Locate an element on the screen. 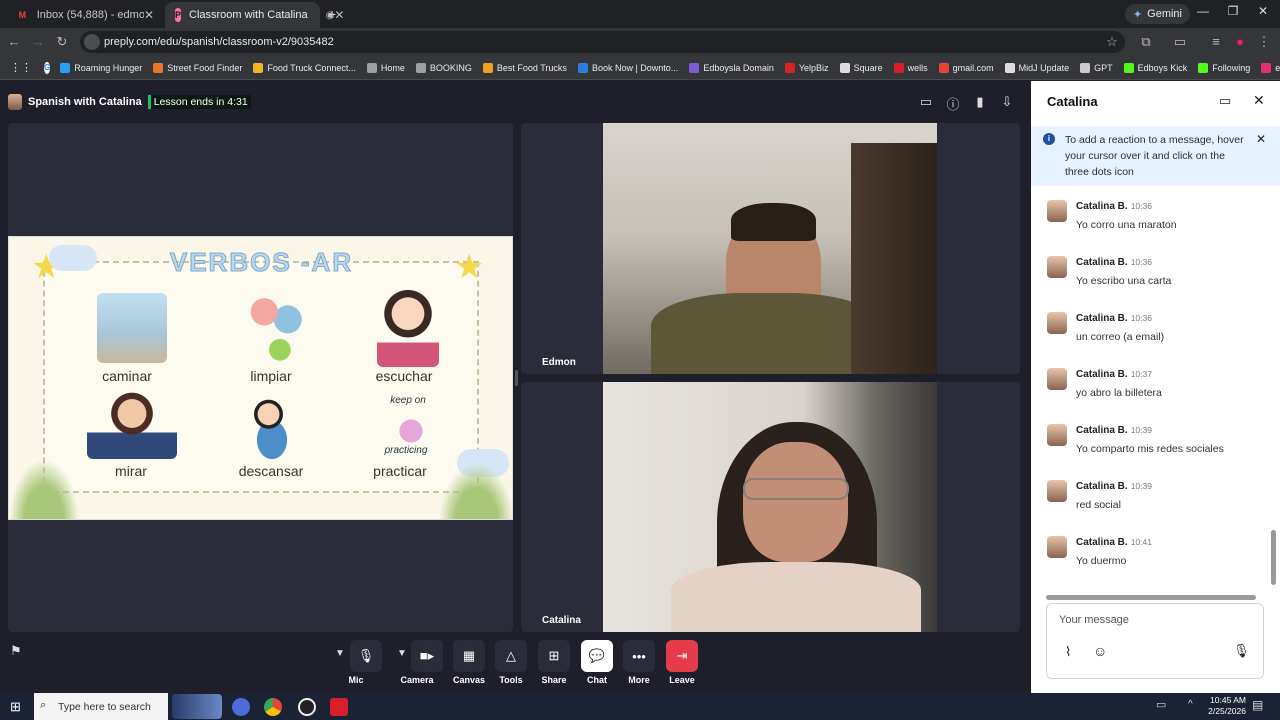  chat-message: Catalina B. 10:37 yo abro la billetera is located at coordinates (1157, 393).